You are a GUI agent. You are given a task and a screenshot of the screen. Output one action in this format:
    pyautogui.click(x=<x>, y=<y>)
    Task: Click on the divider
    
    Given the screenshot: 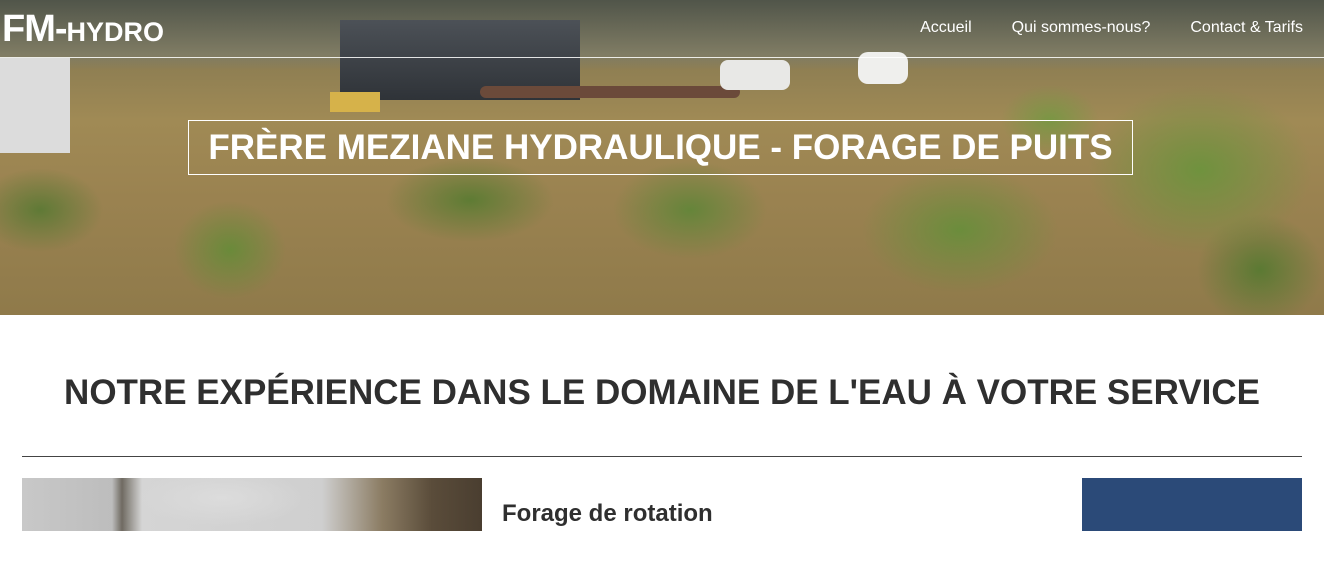 What is the action you would take?
    pyautogui.click(x=662, y=456)
    